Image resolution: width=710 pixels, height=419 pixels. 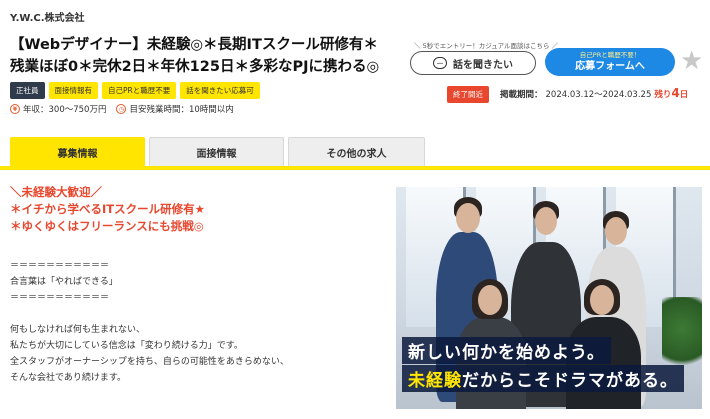 I want to click on tab-interview-info: 面接情報, so click(x=216, y=151).